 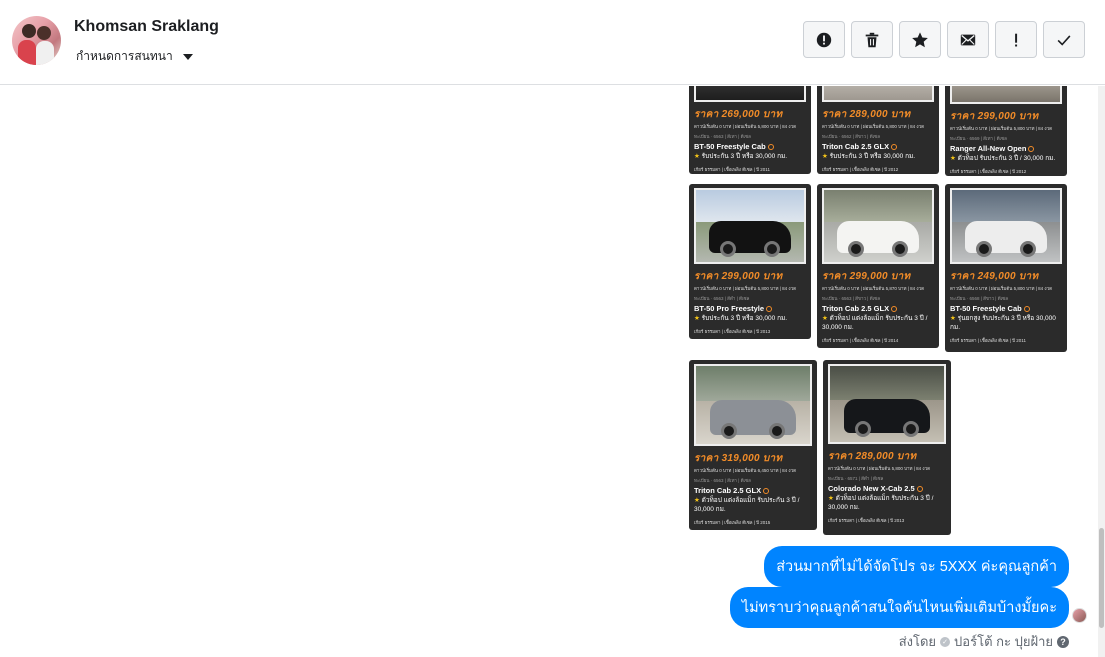 I want to click on assign-label: กำหนดการสนทนา, so click(x=124, y=56).